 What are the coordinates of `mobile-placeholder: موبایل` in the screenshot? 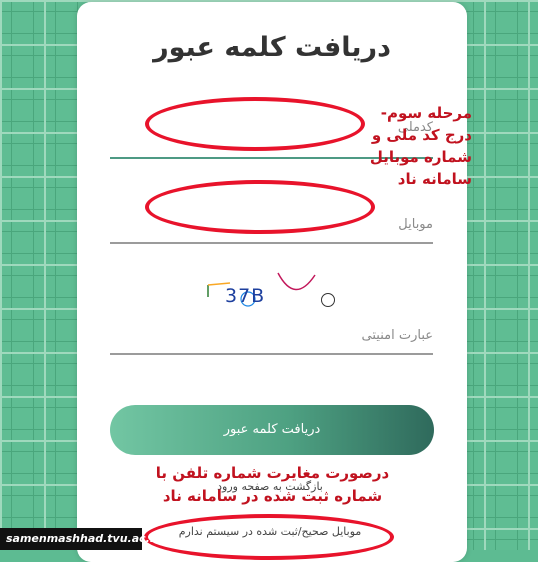 It's located at (415, 224).